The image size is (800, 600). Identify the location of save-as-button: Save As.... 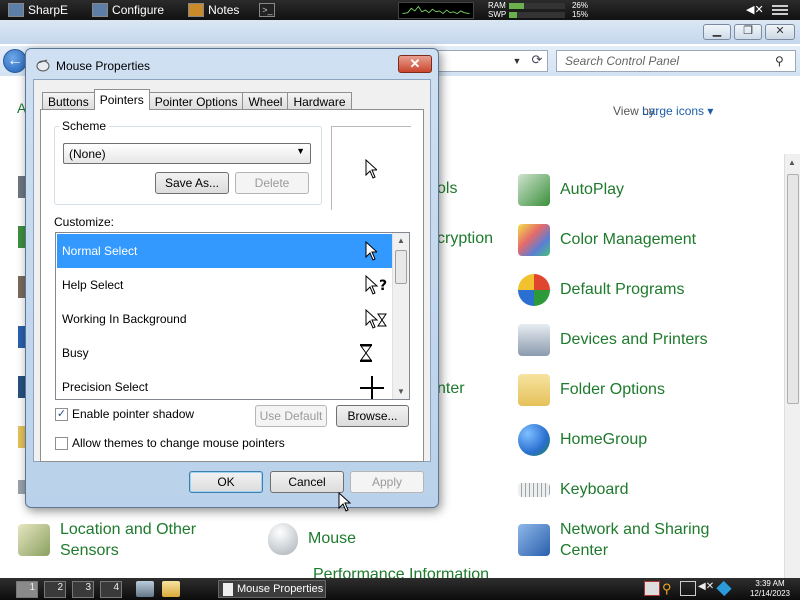
(192, 183).